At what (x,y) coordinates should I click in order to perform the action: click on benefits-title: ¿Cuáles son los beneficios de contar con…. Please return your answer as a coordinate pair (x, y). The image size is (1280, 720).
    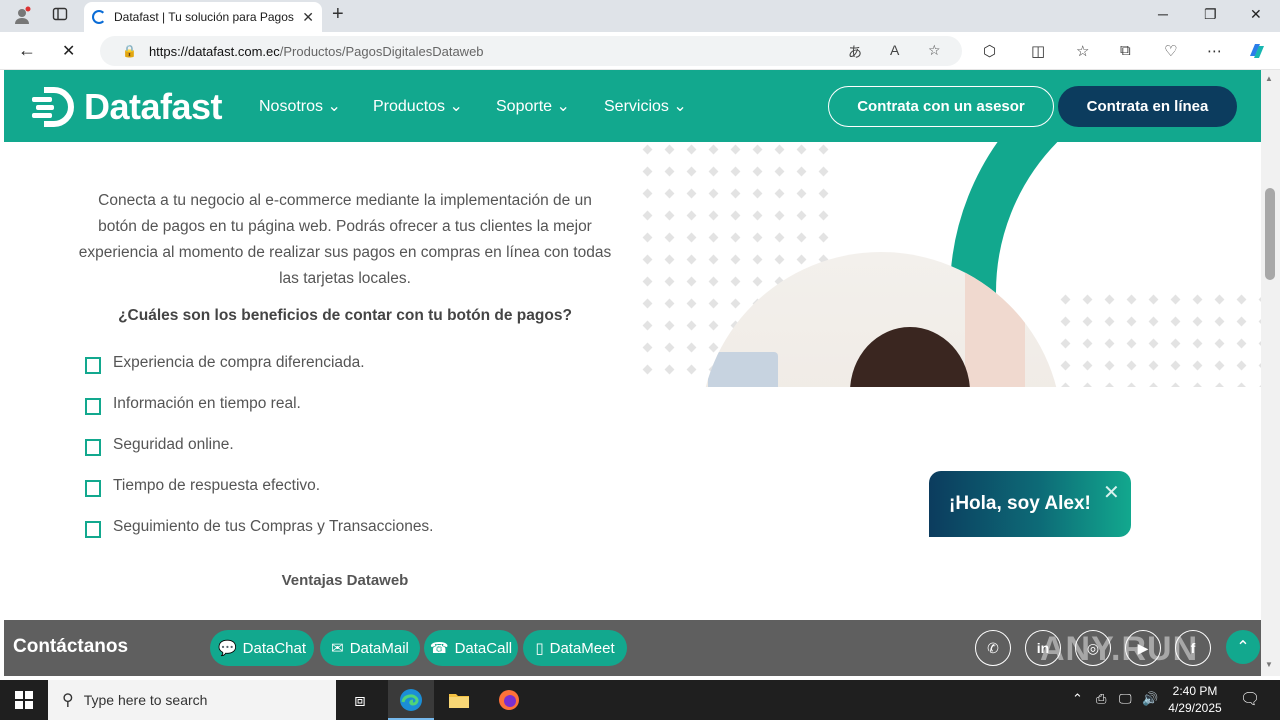
    Looking at the image, I should click on (345, 315).